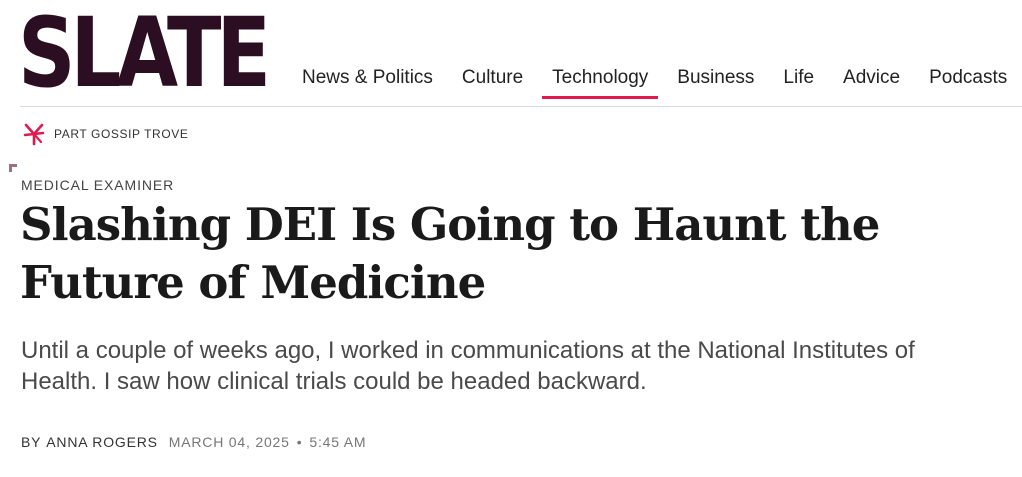 This screenshot has height=477, width=1022. What do you see at coordinates (338, 442) in the screenshot?
I see `publish-time: 5:45 AM` at bounding box center [338, 442].